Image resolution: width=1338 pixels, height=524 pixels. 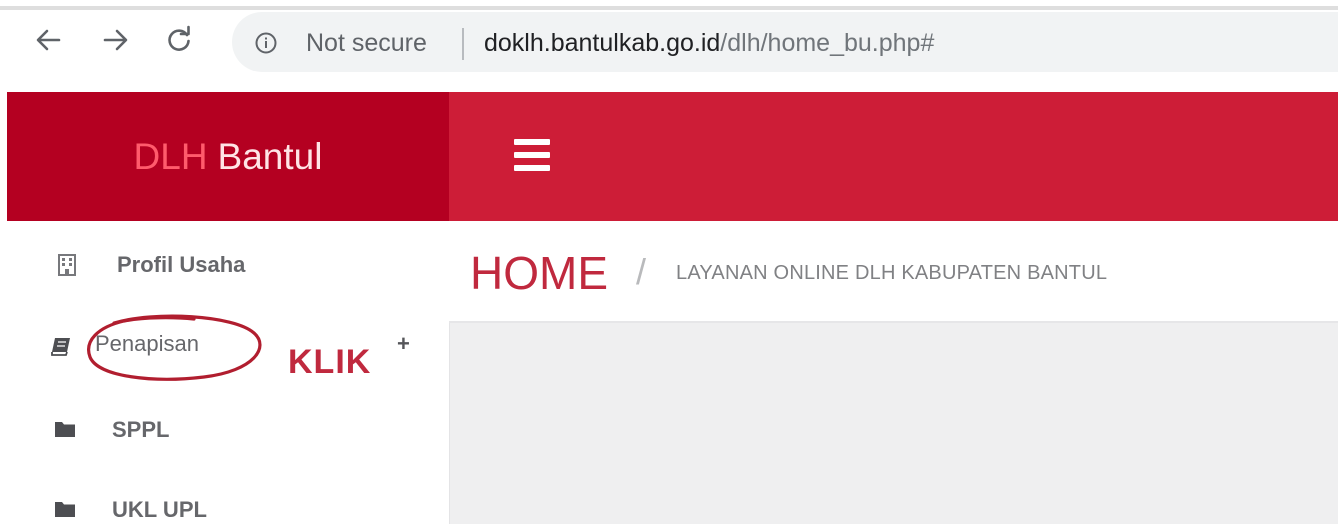 I want to click on brand-logo: DLH Bantul, so click(x=228, y=156).